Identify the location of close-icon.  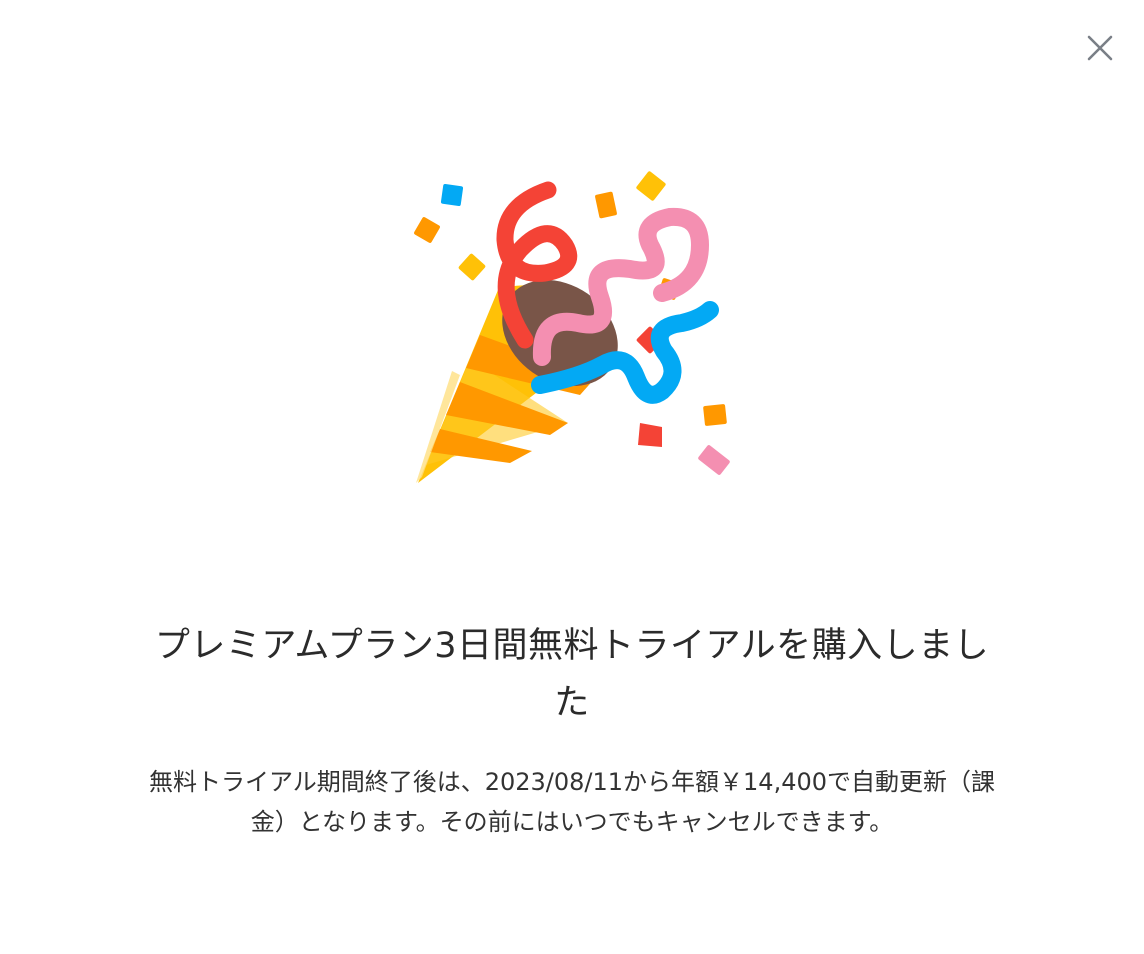
(1100, 48).